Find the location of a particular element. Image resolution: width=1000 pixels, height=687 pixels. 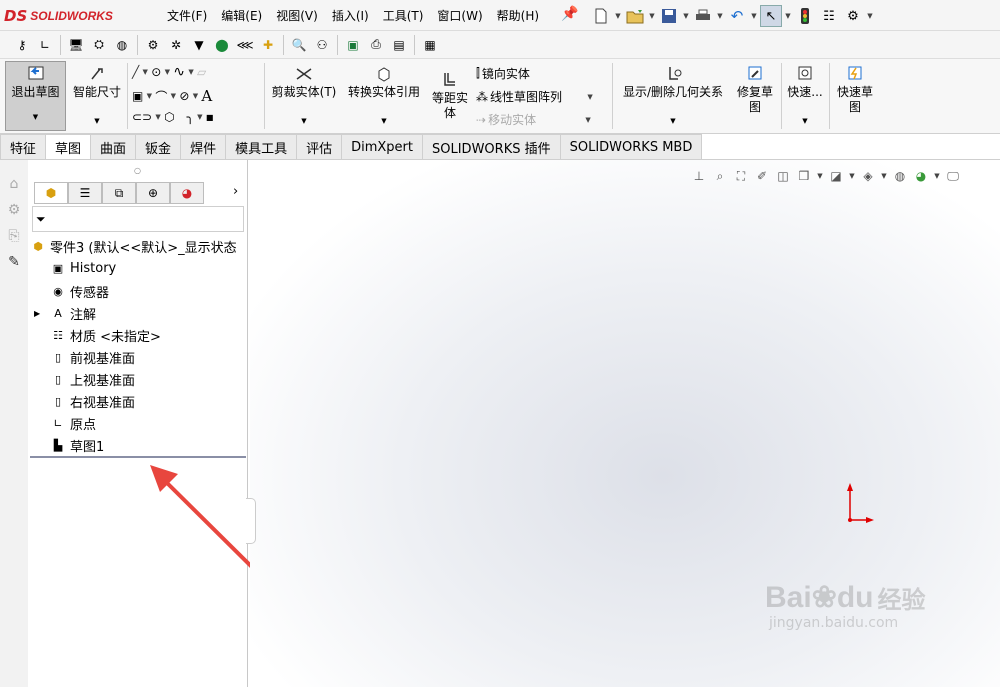

text-icon: A is located at coordinates (206, 96).